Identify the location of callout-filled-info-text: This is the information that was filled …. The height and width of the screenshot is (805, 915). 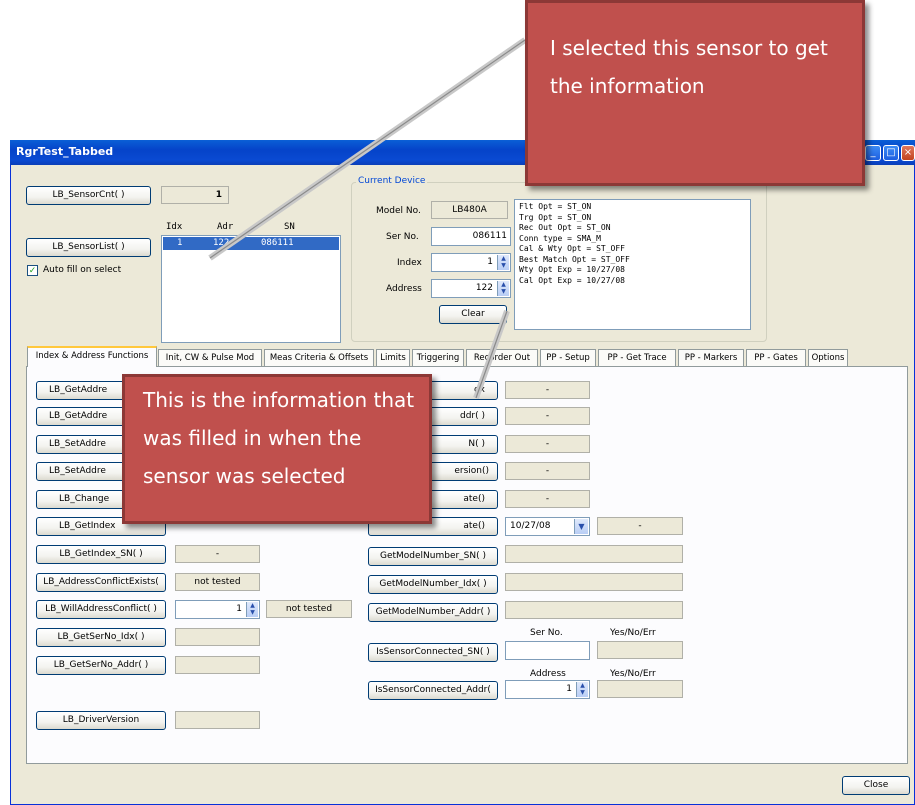
(279, 438).